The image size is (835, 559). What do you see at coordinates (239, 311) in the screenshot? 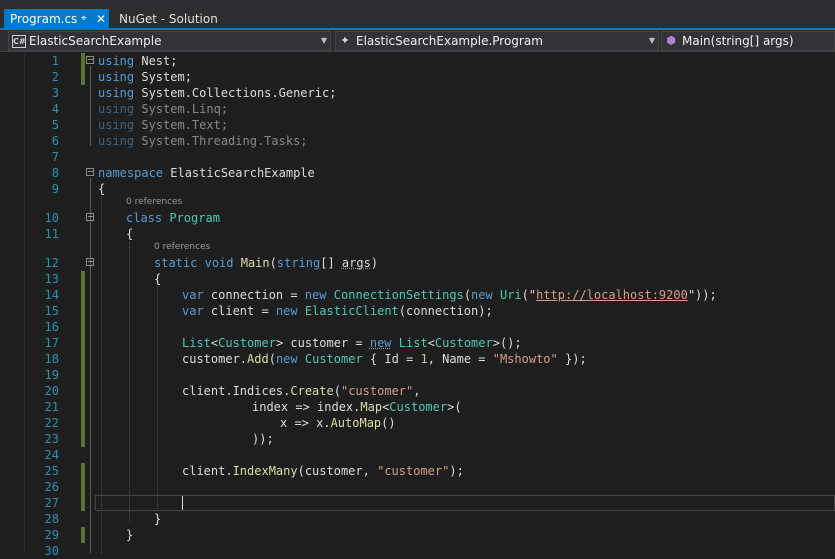
I see `code-text: client =` at bounding box center [239, 311].